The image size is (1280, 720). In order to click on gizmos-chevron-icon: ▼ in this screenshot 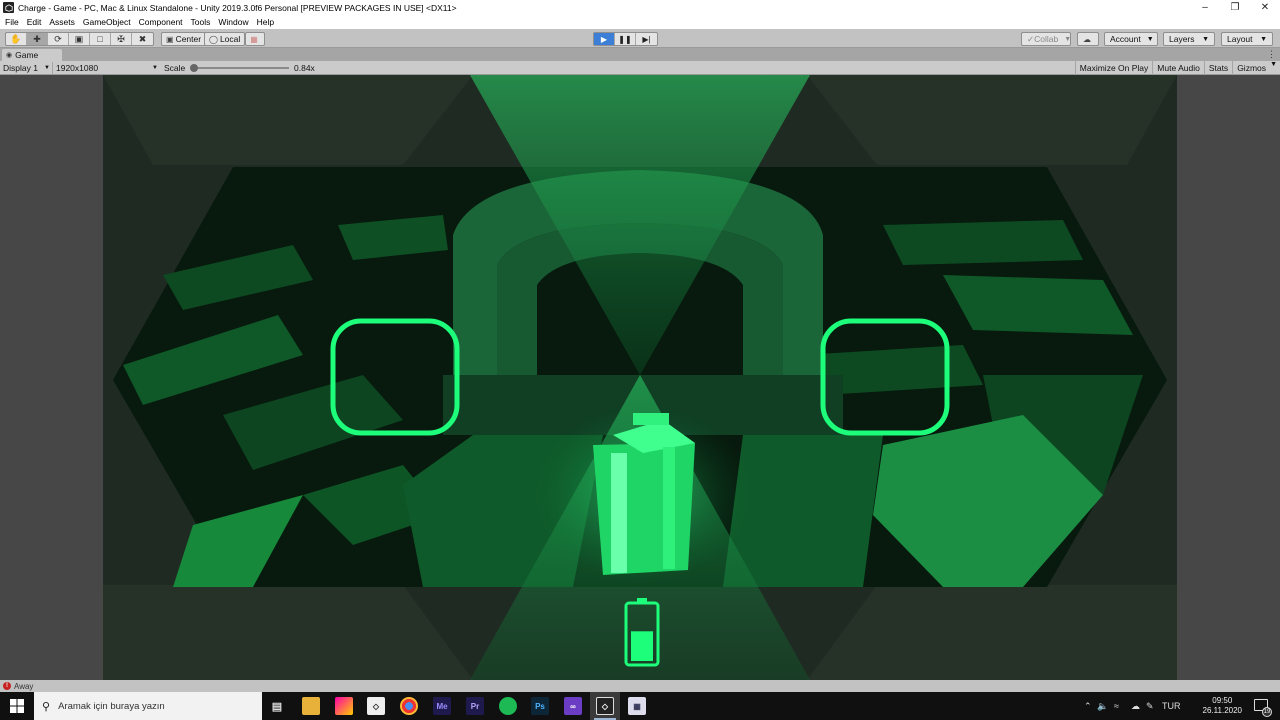, I will do `click(1273, 64)`.